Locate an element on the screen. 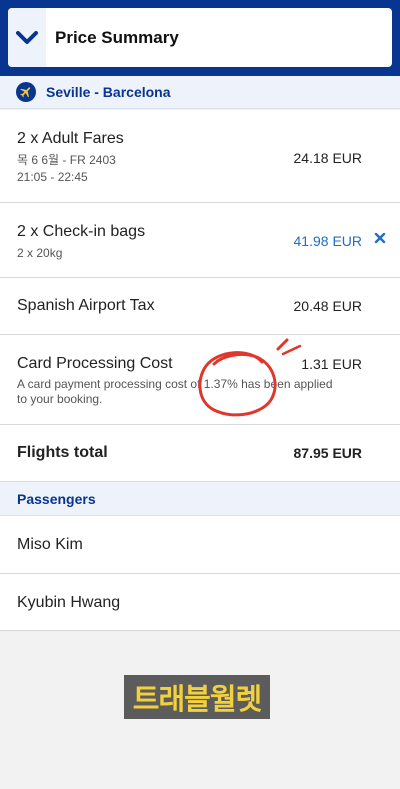 The width and height of the screenshot is (400, 789). passengers-header-label: Passengers is located at coordinates (56, 499).